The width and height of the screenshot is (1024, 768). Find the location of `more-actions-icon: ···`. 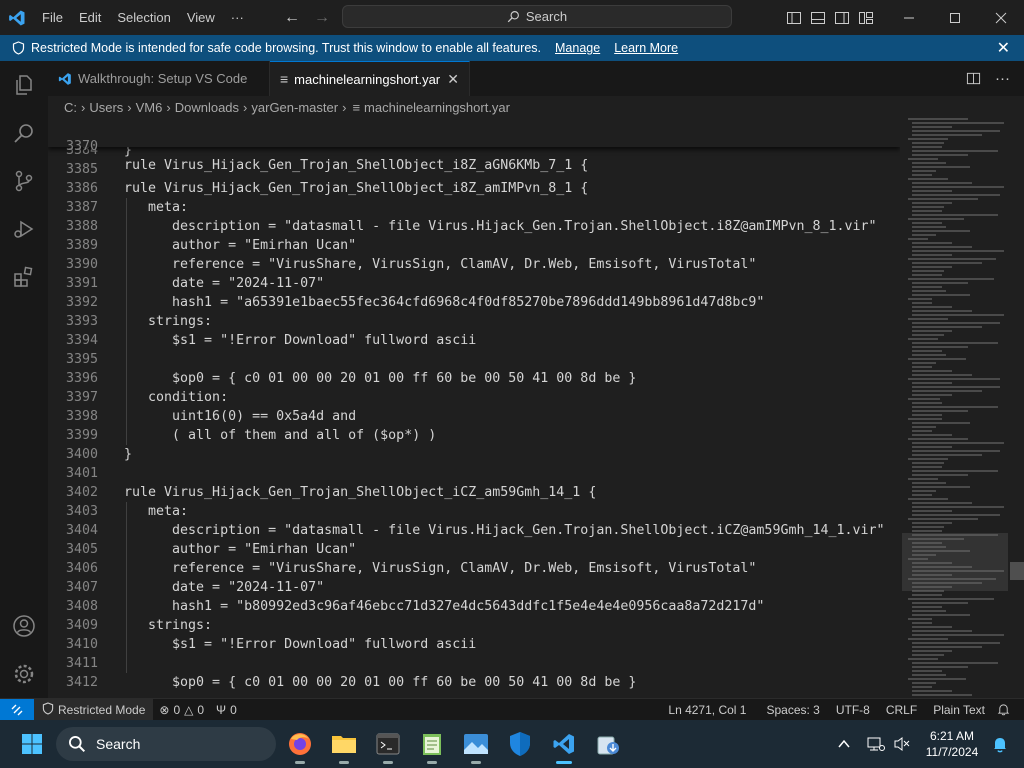

more-actions-icon: ··· is located at coordinates (1002, 78).